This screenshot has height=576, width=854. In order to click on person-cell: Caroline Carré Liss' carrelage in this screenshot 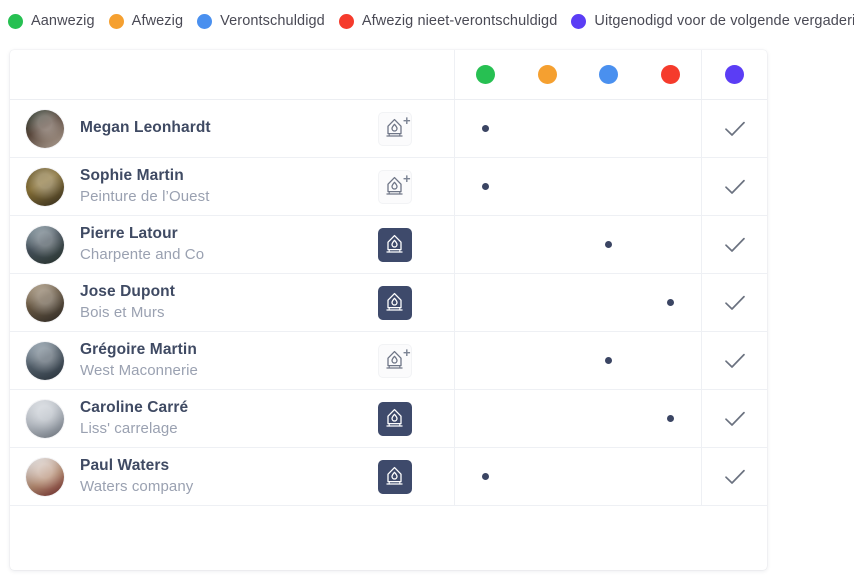, I will do `click(173, 418)`.